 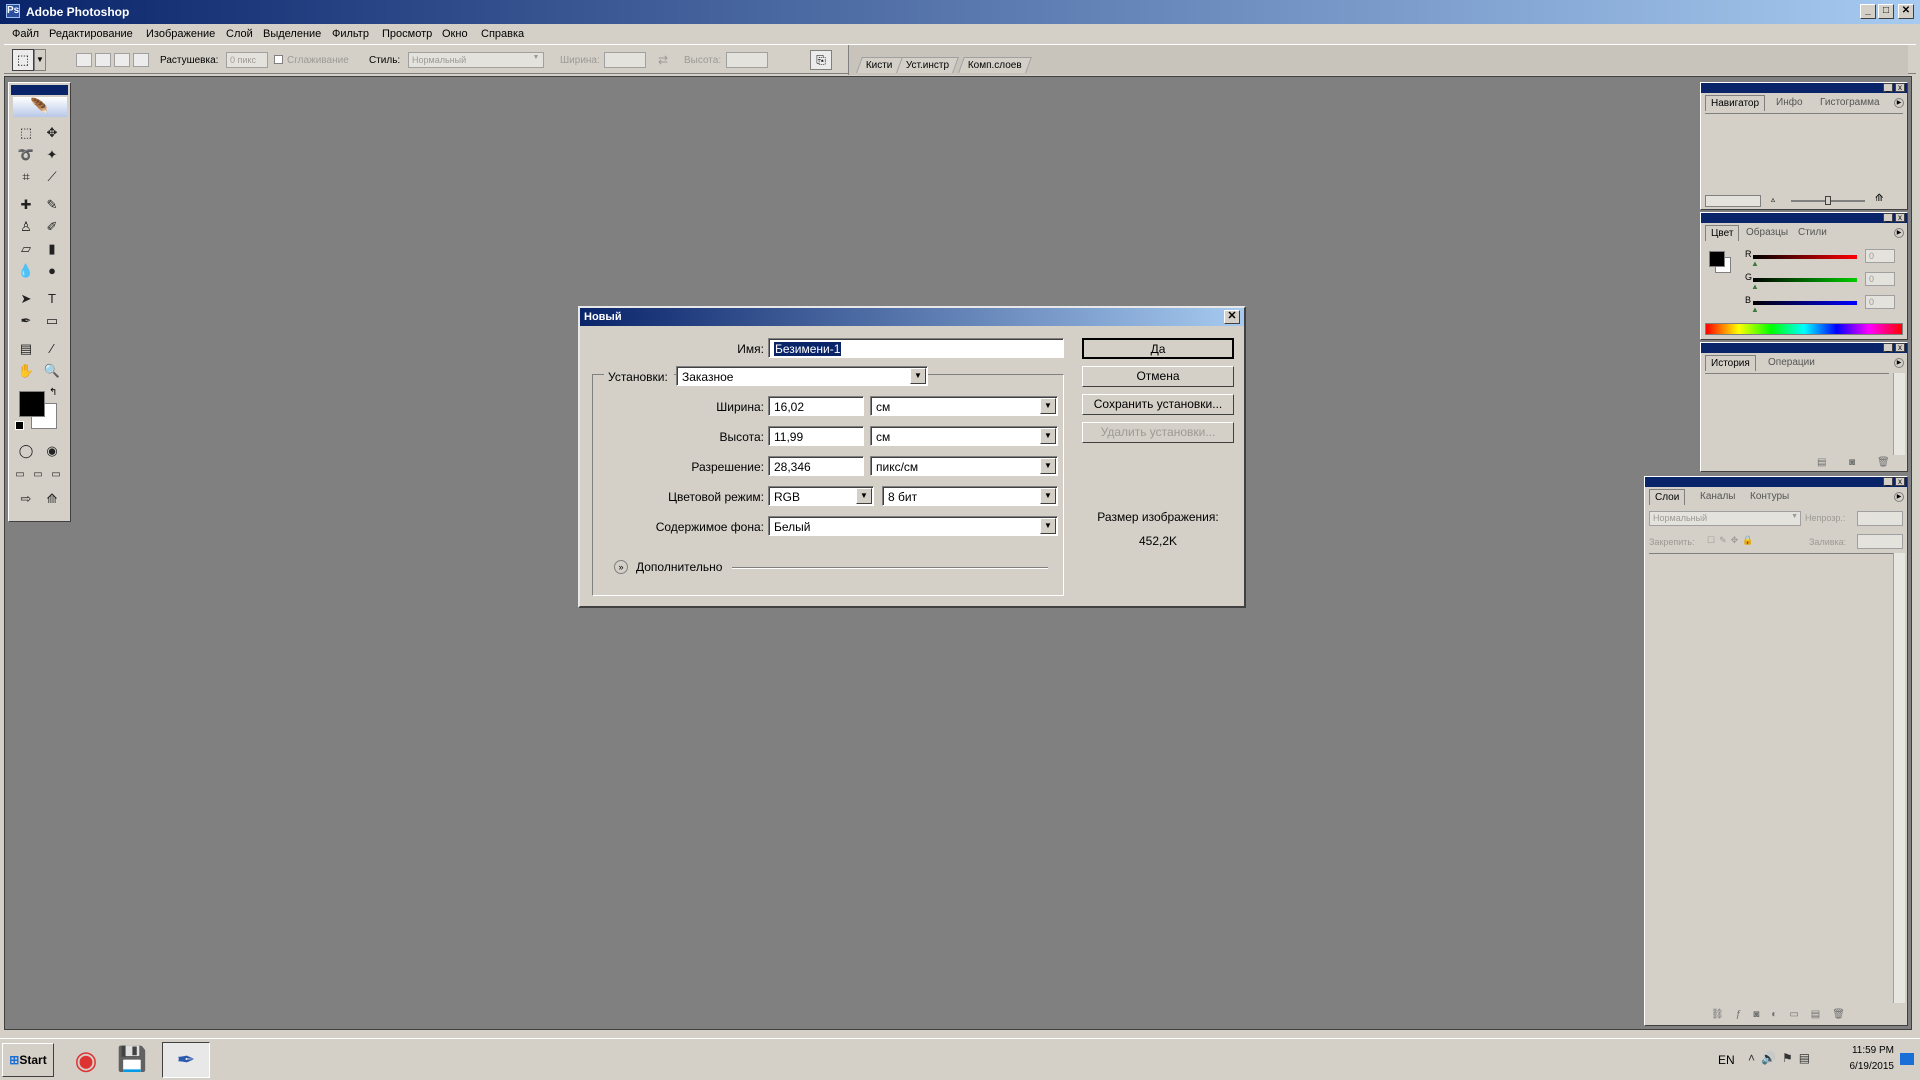 What do you see at coordinates (821, 496) in the screenshot?
I see `color-mode-select: RGB ▼` at bounding box center [821, 496].